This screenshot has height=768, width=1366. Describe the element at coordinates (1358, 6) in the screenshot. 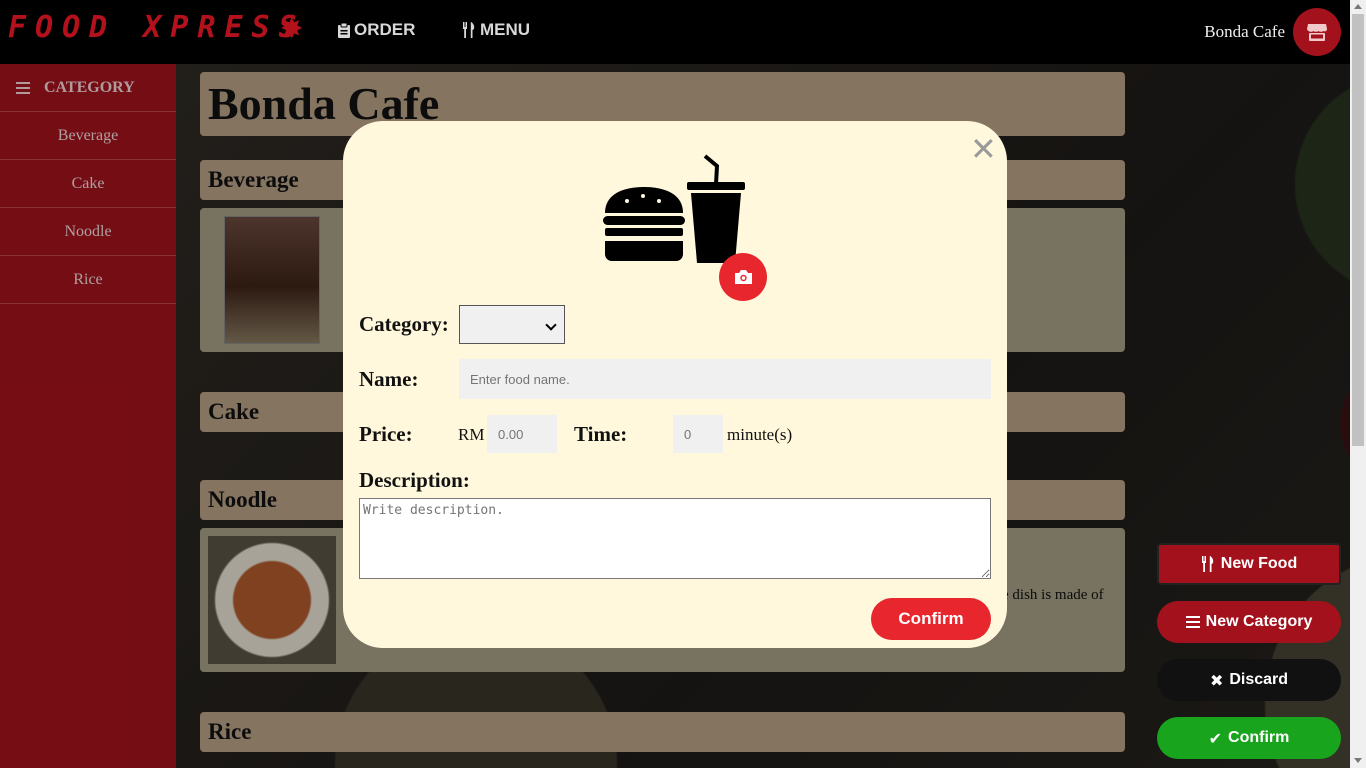

I see `scroll-up-arrow-icon` at that location.